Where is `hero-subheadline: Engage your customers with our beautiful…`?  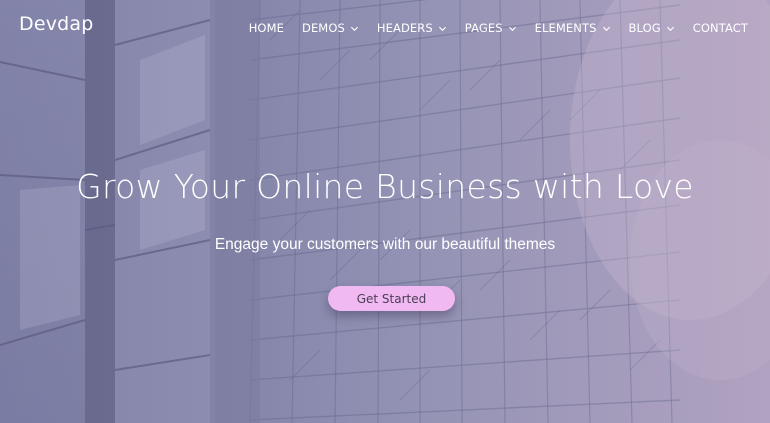
hero-subheadline: Engage your customers with our beautiful… is located at coordinates (385, 244).